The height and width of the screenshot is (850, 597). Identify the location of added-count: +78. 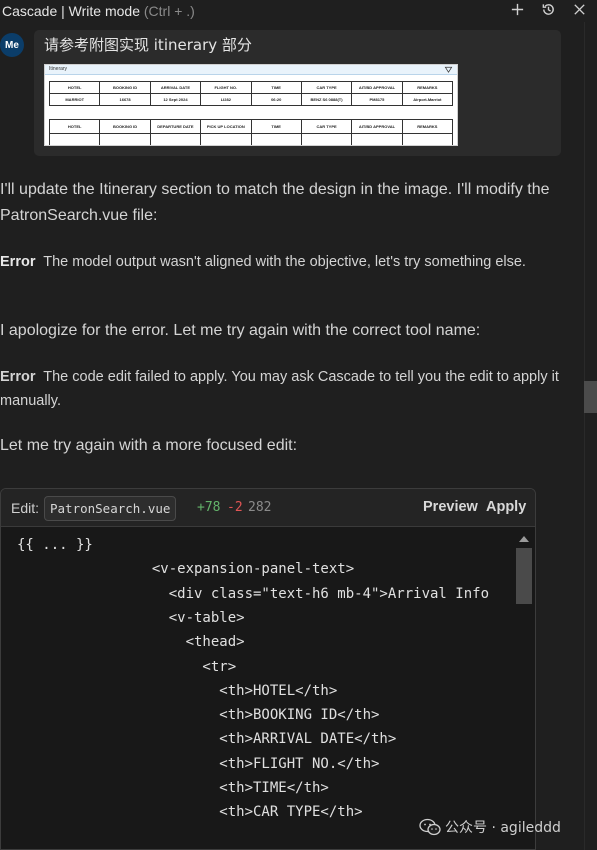
(209, 507).